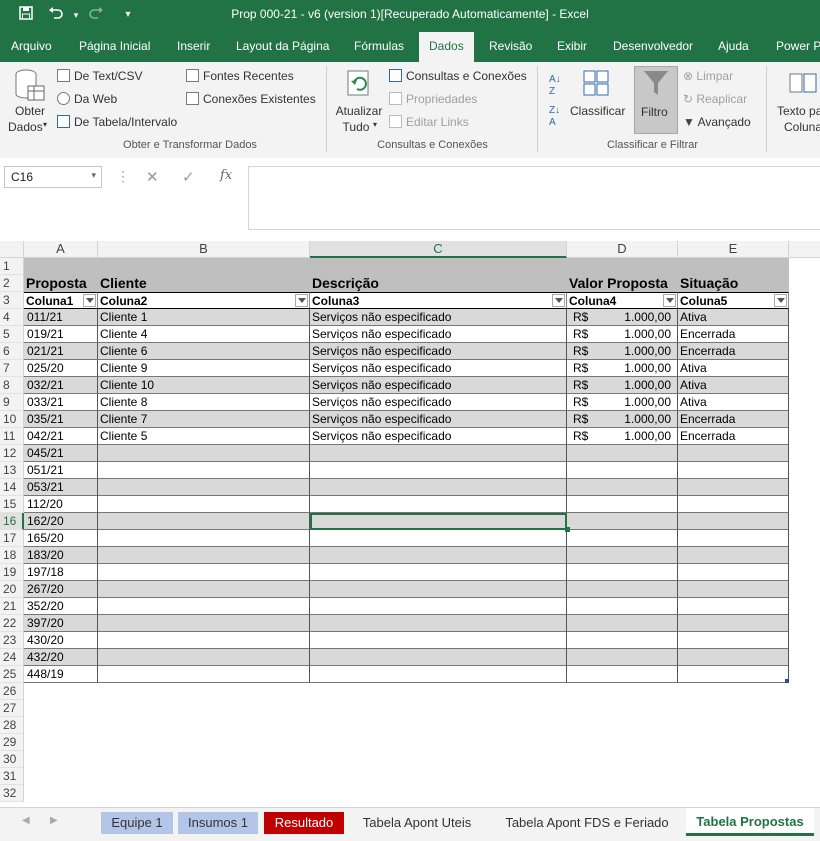 This screenshot has height=841, width=820. I want to click on column-header-c: C, so click(438, 249).